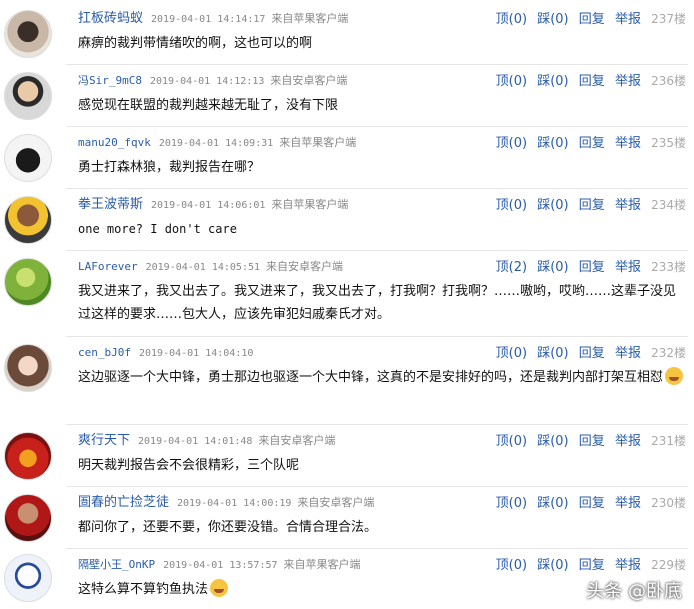 The image size is (694, 609). Describe the element at coordinates (110, 80) in the screenshot. I see `username: 冯Sir_9mC8` at that location.